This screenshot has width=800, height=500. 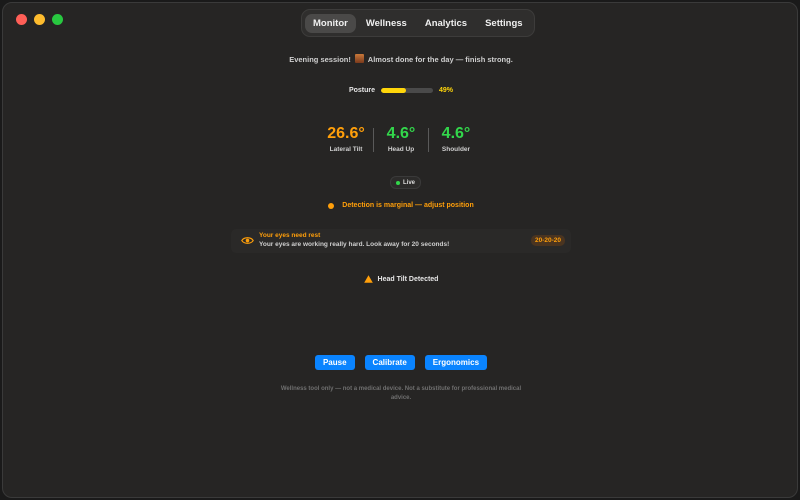 What do you see at coordinates (57, 19) in the screenshot?
I see `zoom-window-button` at bounding box center [57, 19].